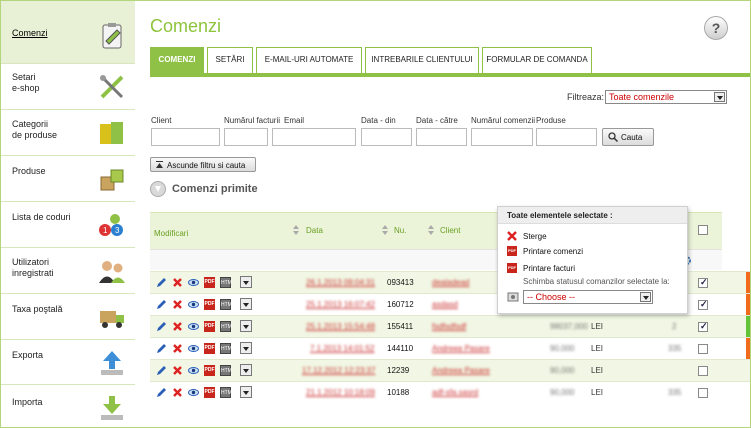 This screenshot has width=751, height=428. What do you see at coordinates (441, 137) in the screenshot?
I see `date-to-input` at bounding box center [441, 137].